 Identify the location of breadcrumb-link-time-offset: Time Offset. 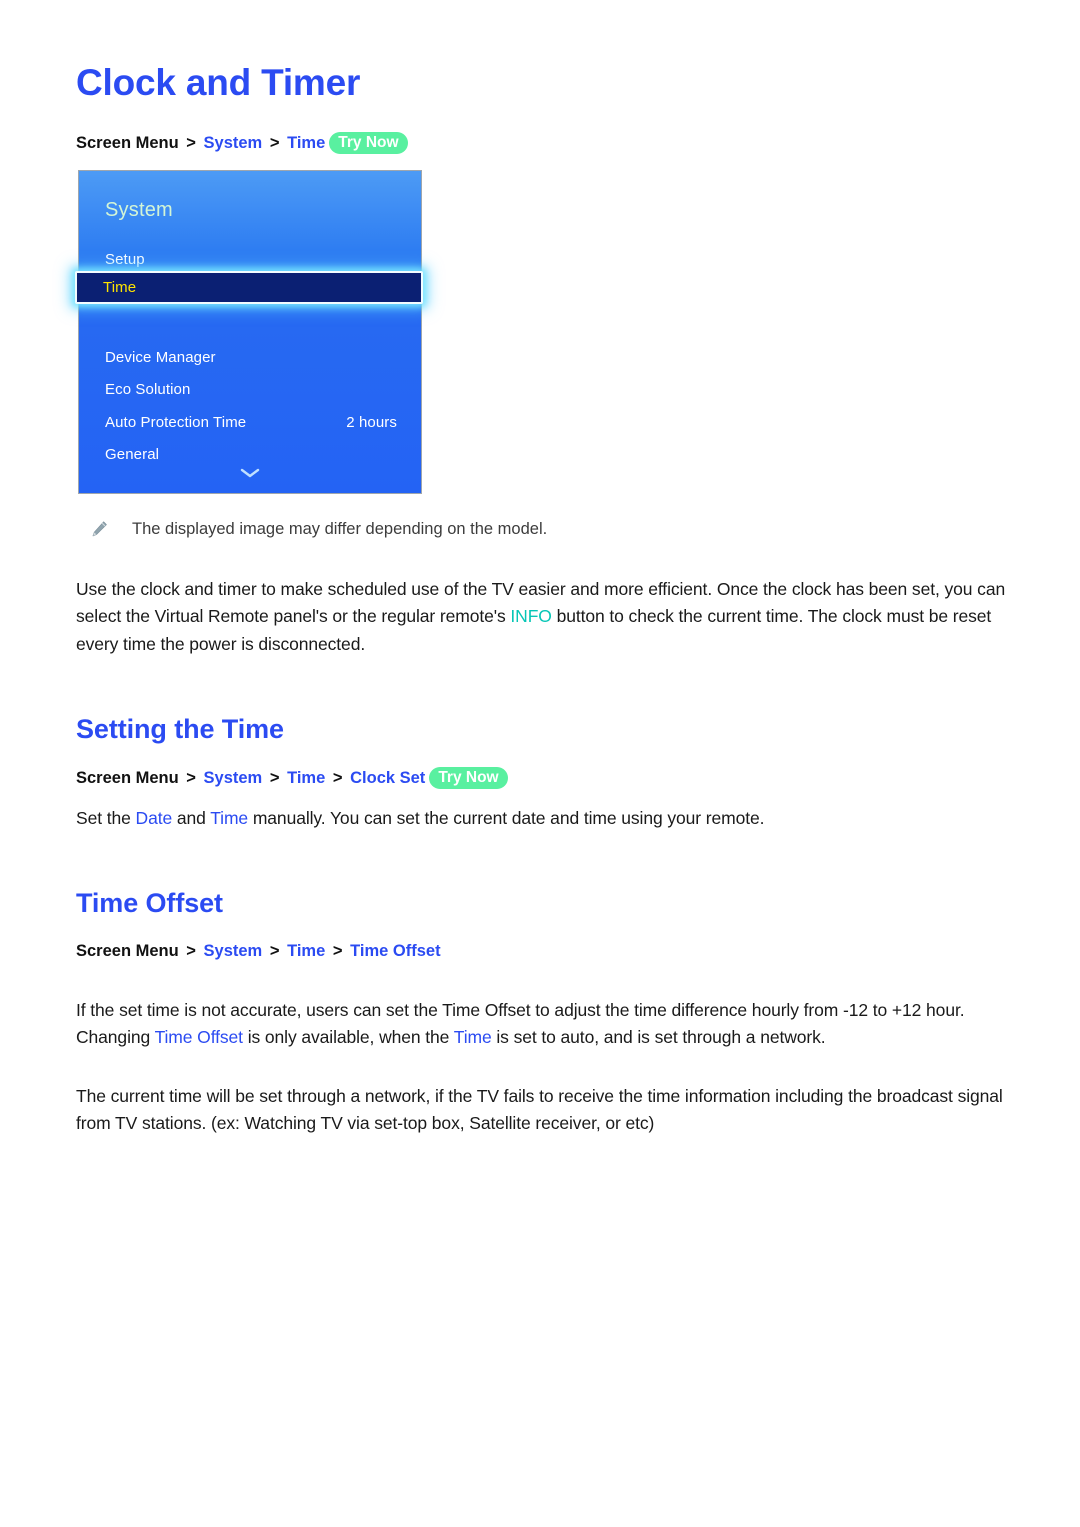
(395, 951).